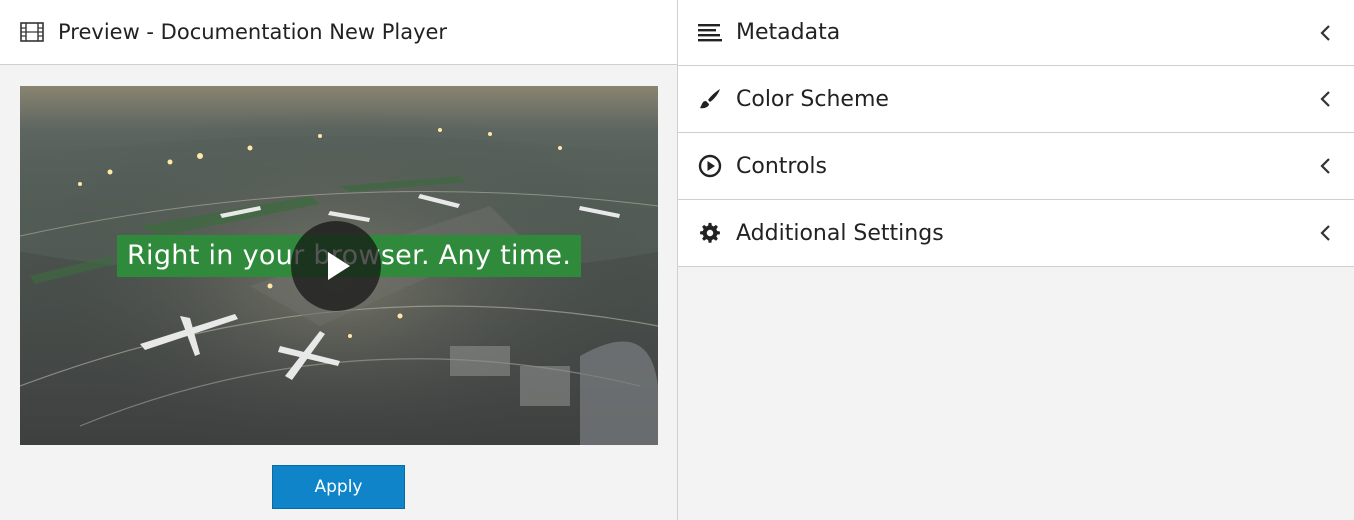 This screenshot has width=1354, height=520. Describe the element at coordinates (840, 233) in the screenshot. I see `panel-label: Additional Settings` at that location.